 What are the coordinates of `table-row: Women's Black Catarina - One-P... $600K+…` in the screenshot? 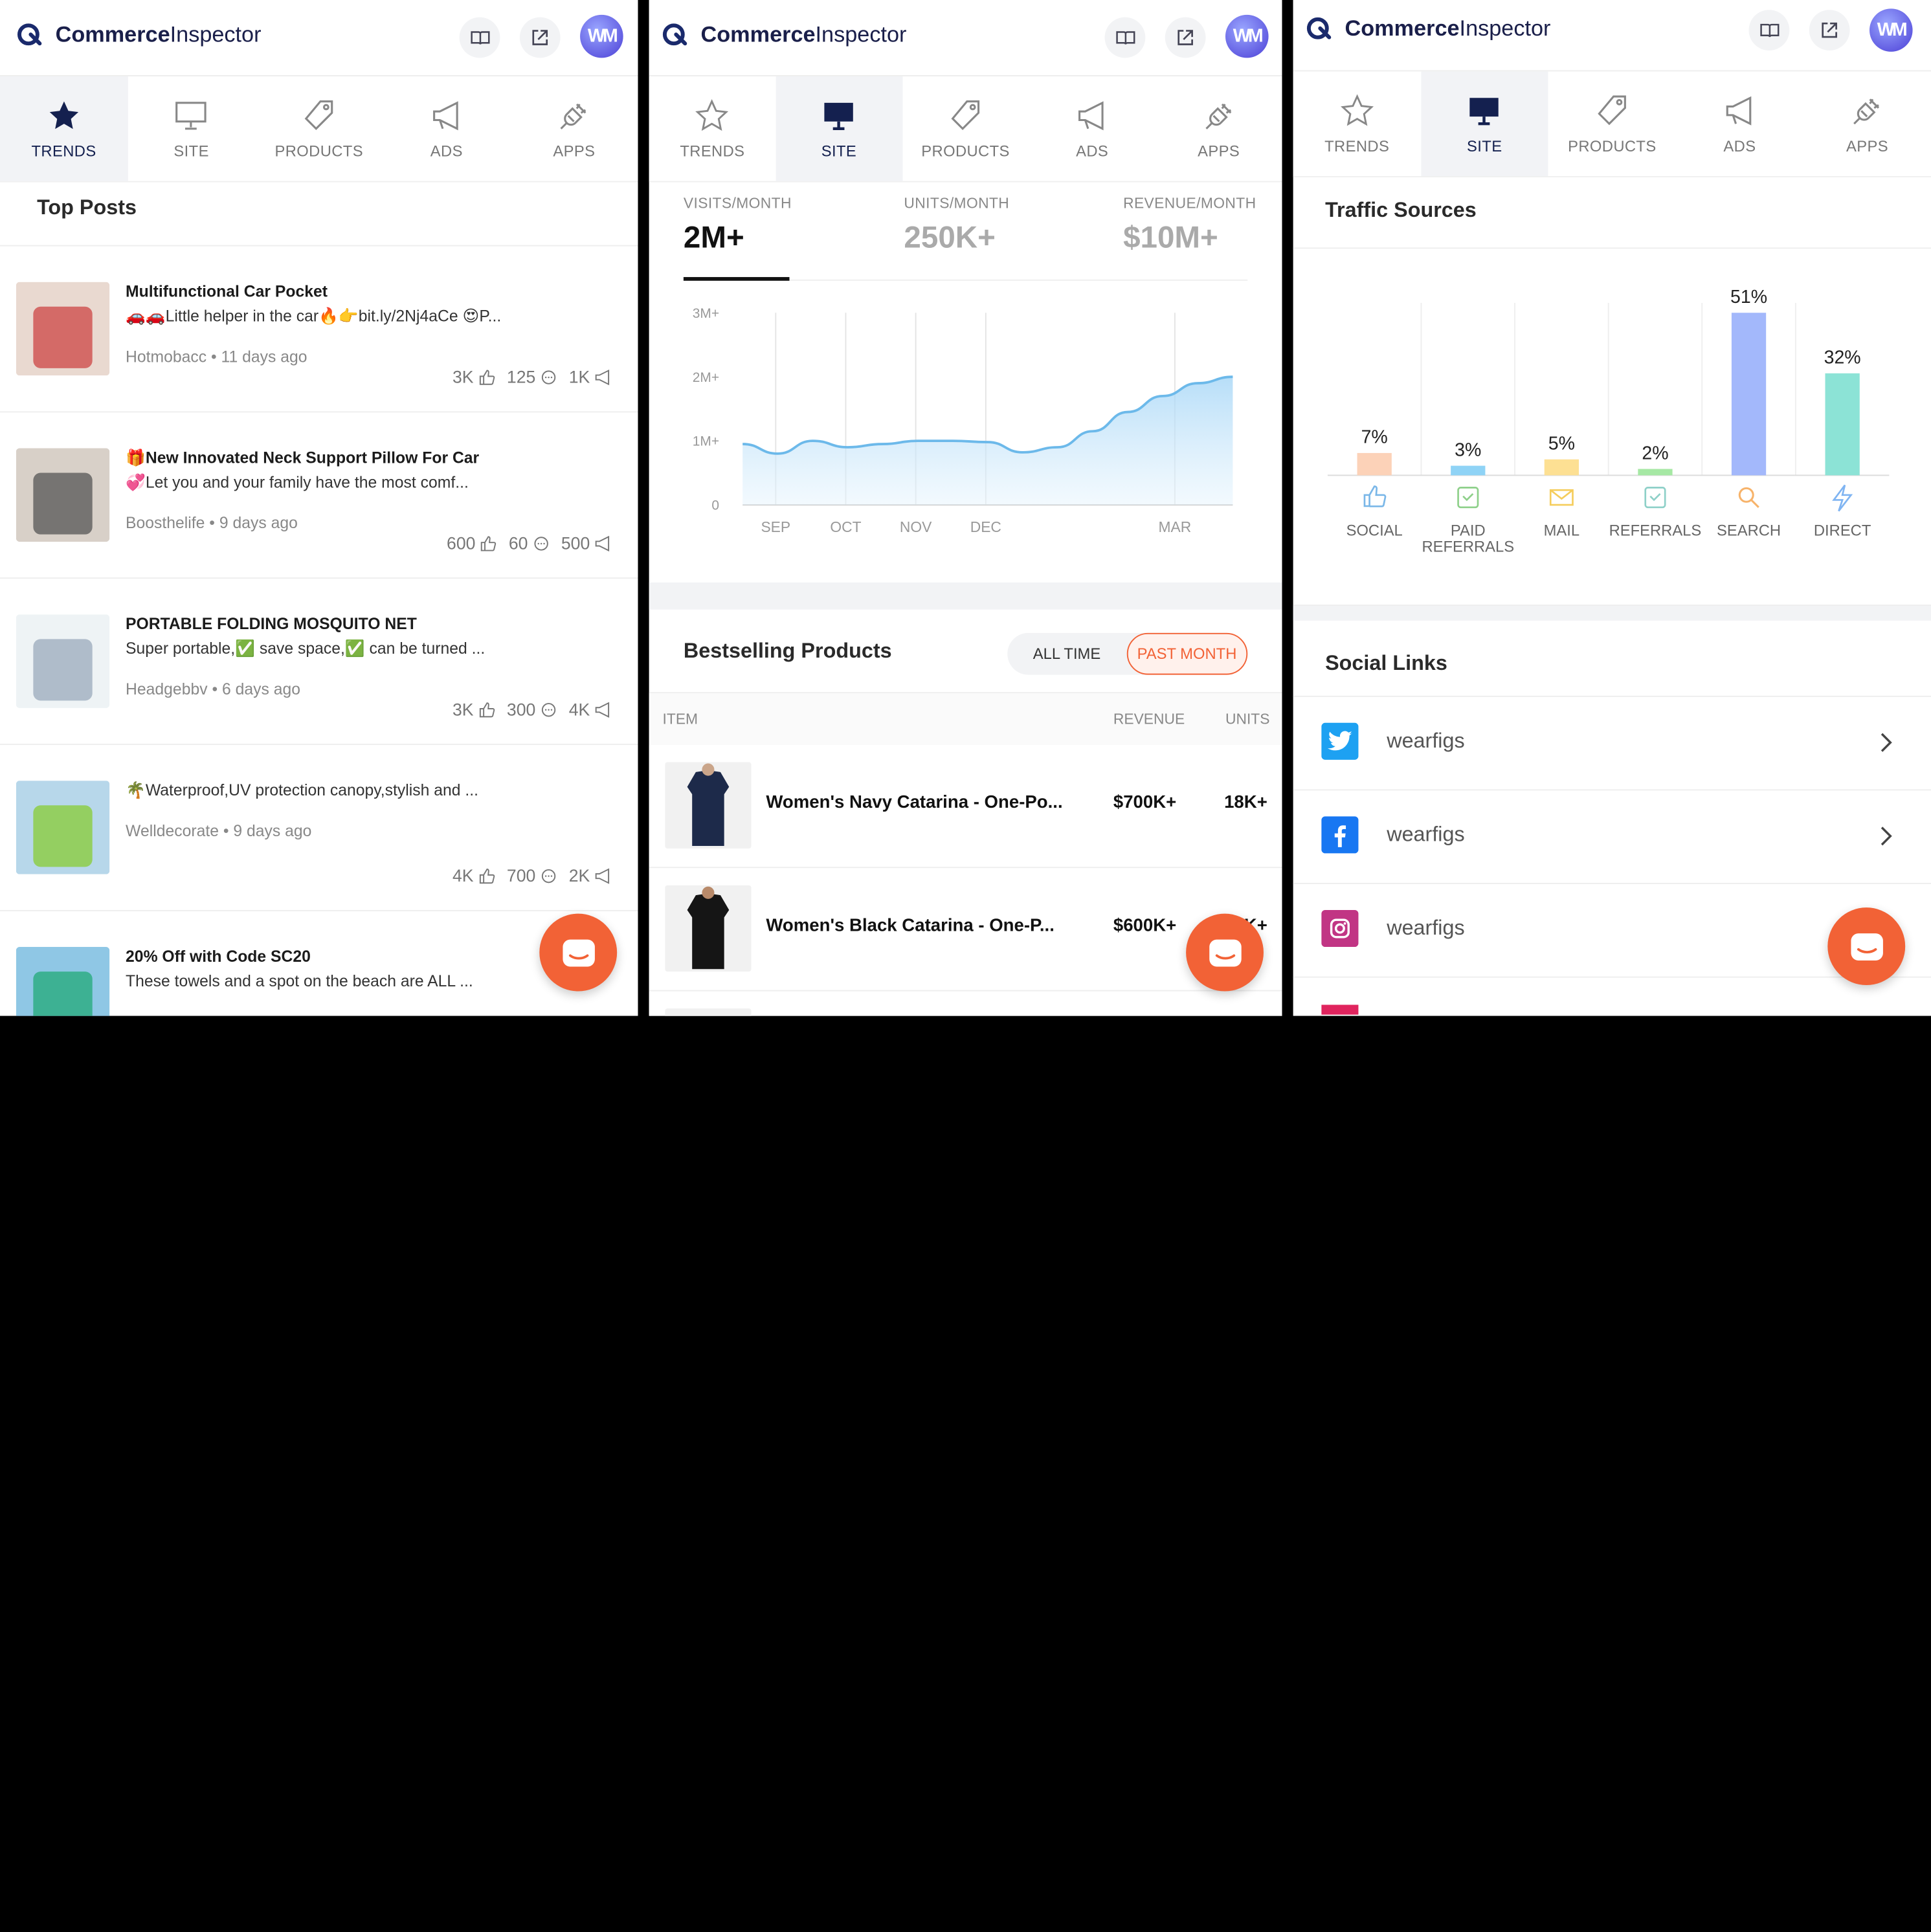 It's located at (966, 930).